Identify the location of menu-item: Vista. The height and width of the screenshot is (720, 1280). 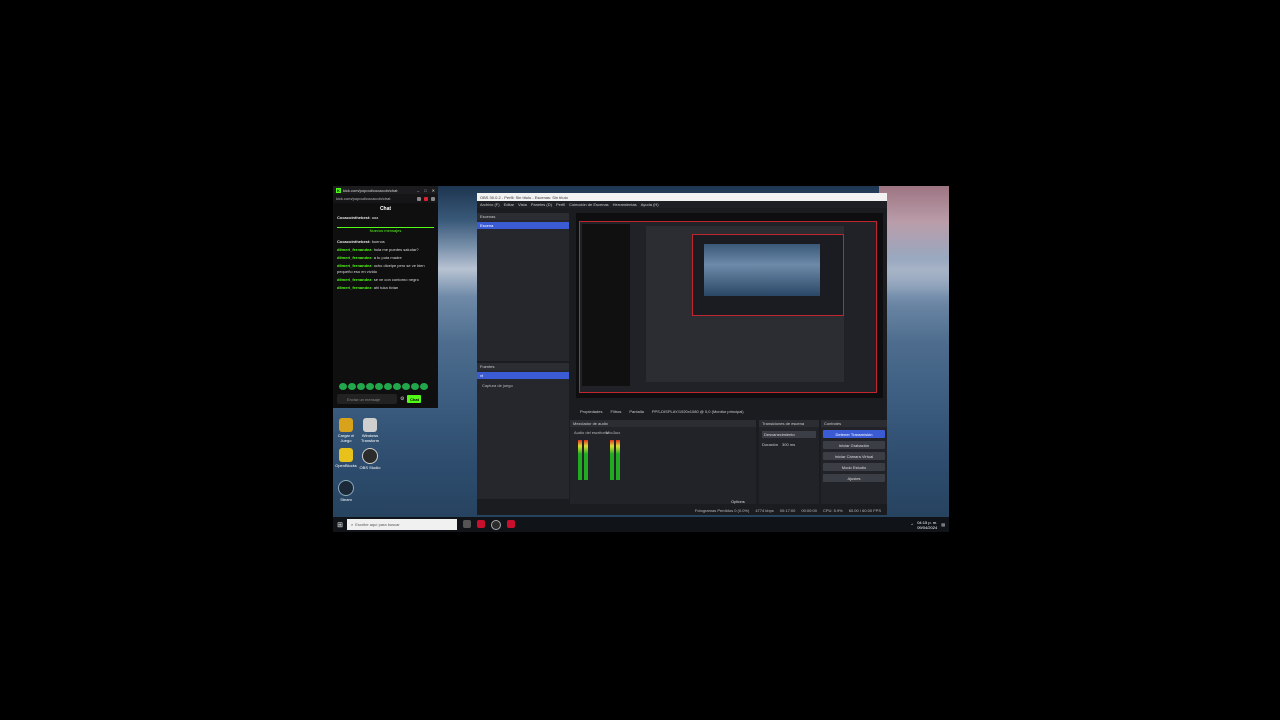
(522, 204).